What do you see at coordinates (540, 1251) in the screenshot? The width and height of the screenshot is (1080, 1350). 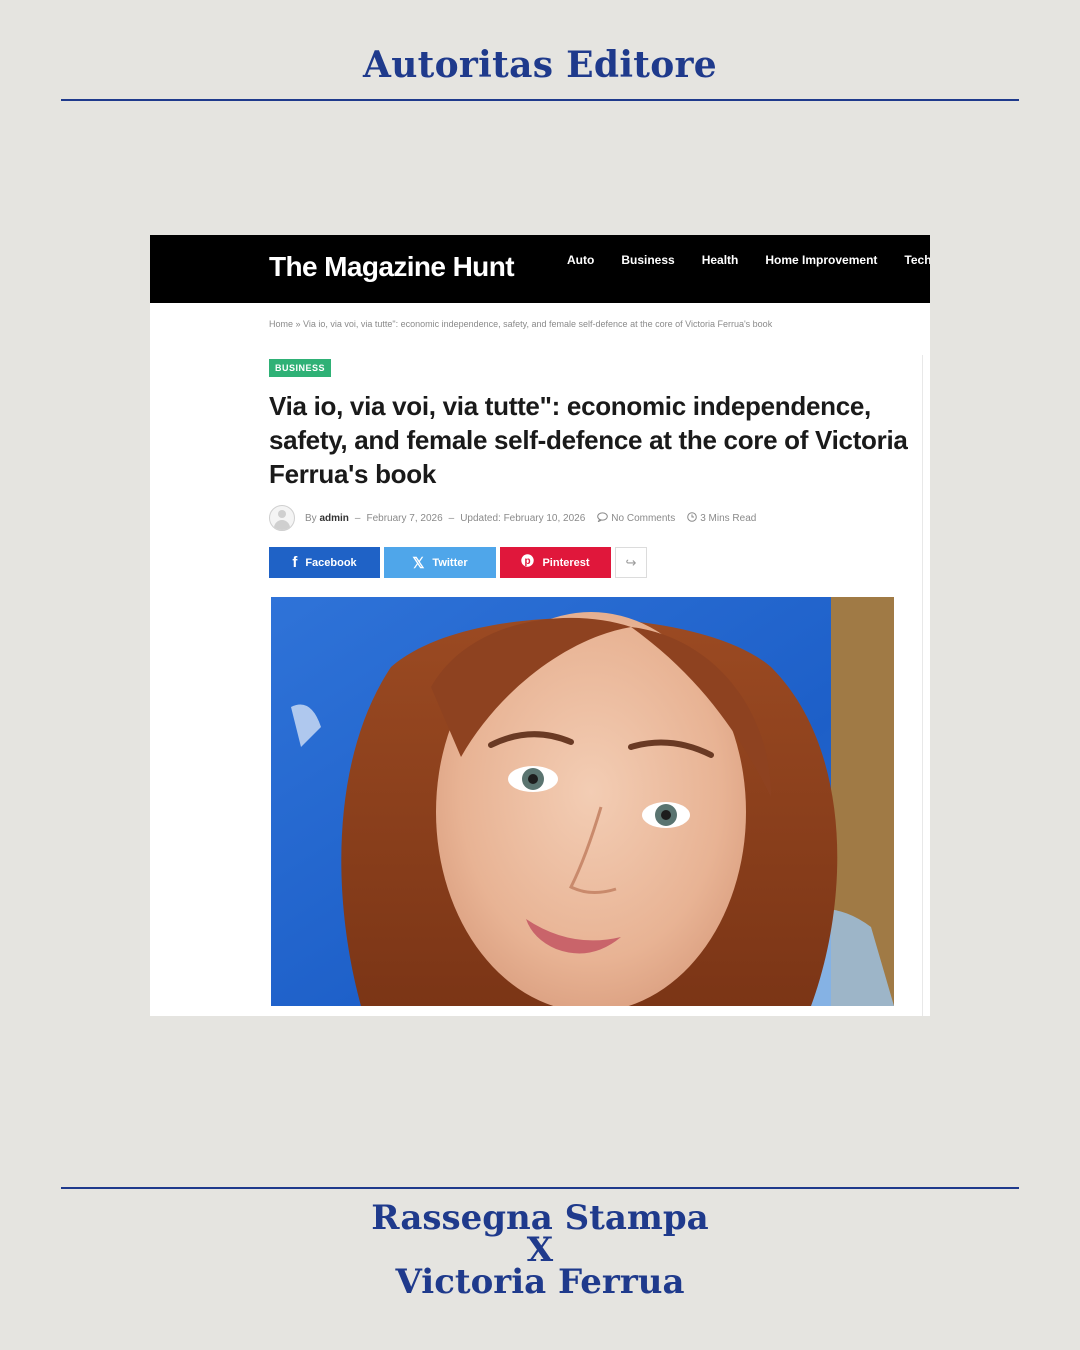 I see `footer-caption: Rassegna Stampa X Victoria Ferrua` at bounding box center [540, 1251].